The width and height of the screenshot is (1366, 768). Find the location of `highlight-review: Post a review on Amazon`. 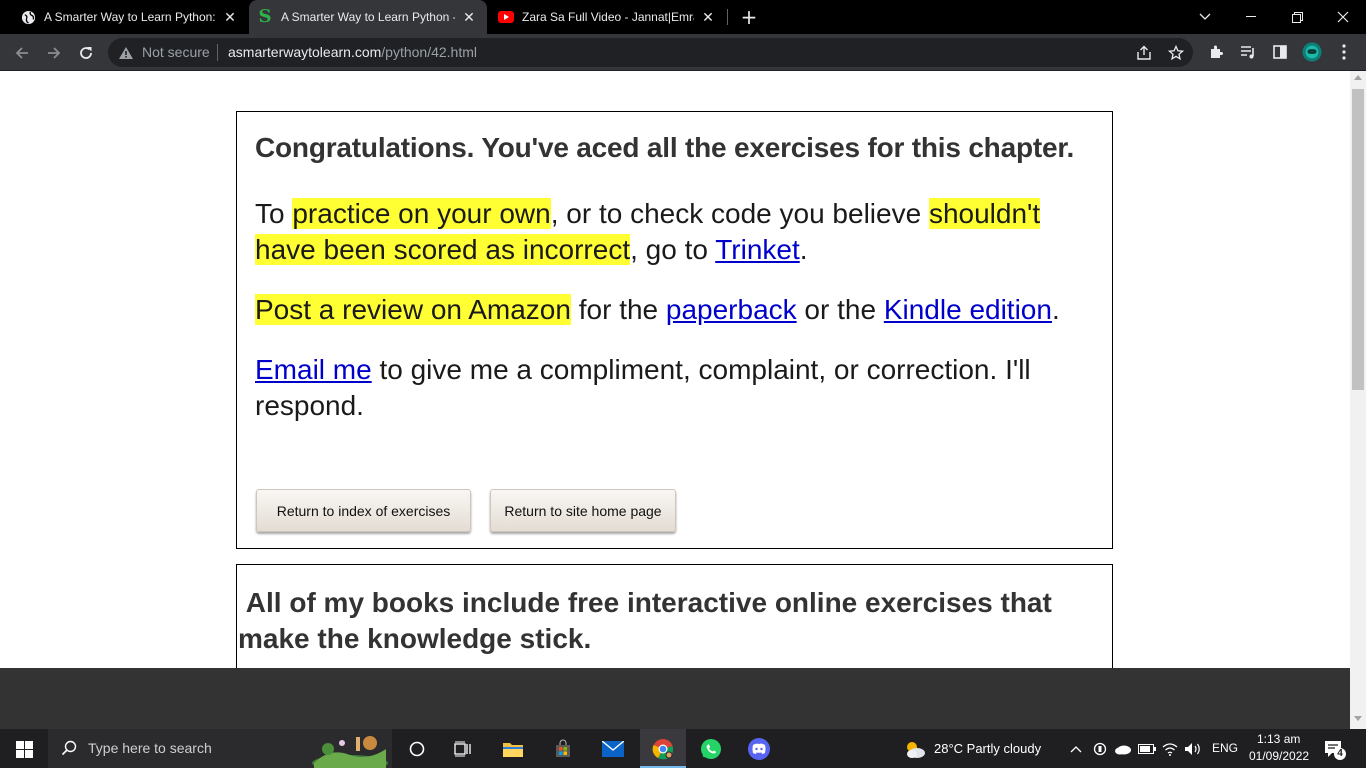

highlight-review: Post a review on Amazon is located at coordinates (413, 309).